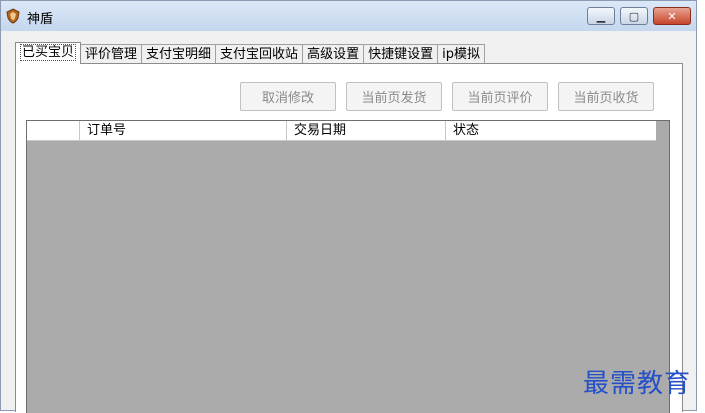 The image size is (705, 413). Describe the element at coordinates (461, 54) in the screenshot. I see `tab-ip-simulation: ip模拟` at that location.